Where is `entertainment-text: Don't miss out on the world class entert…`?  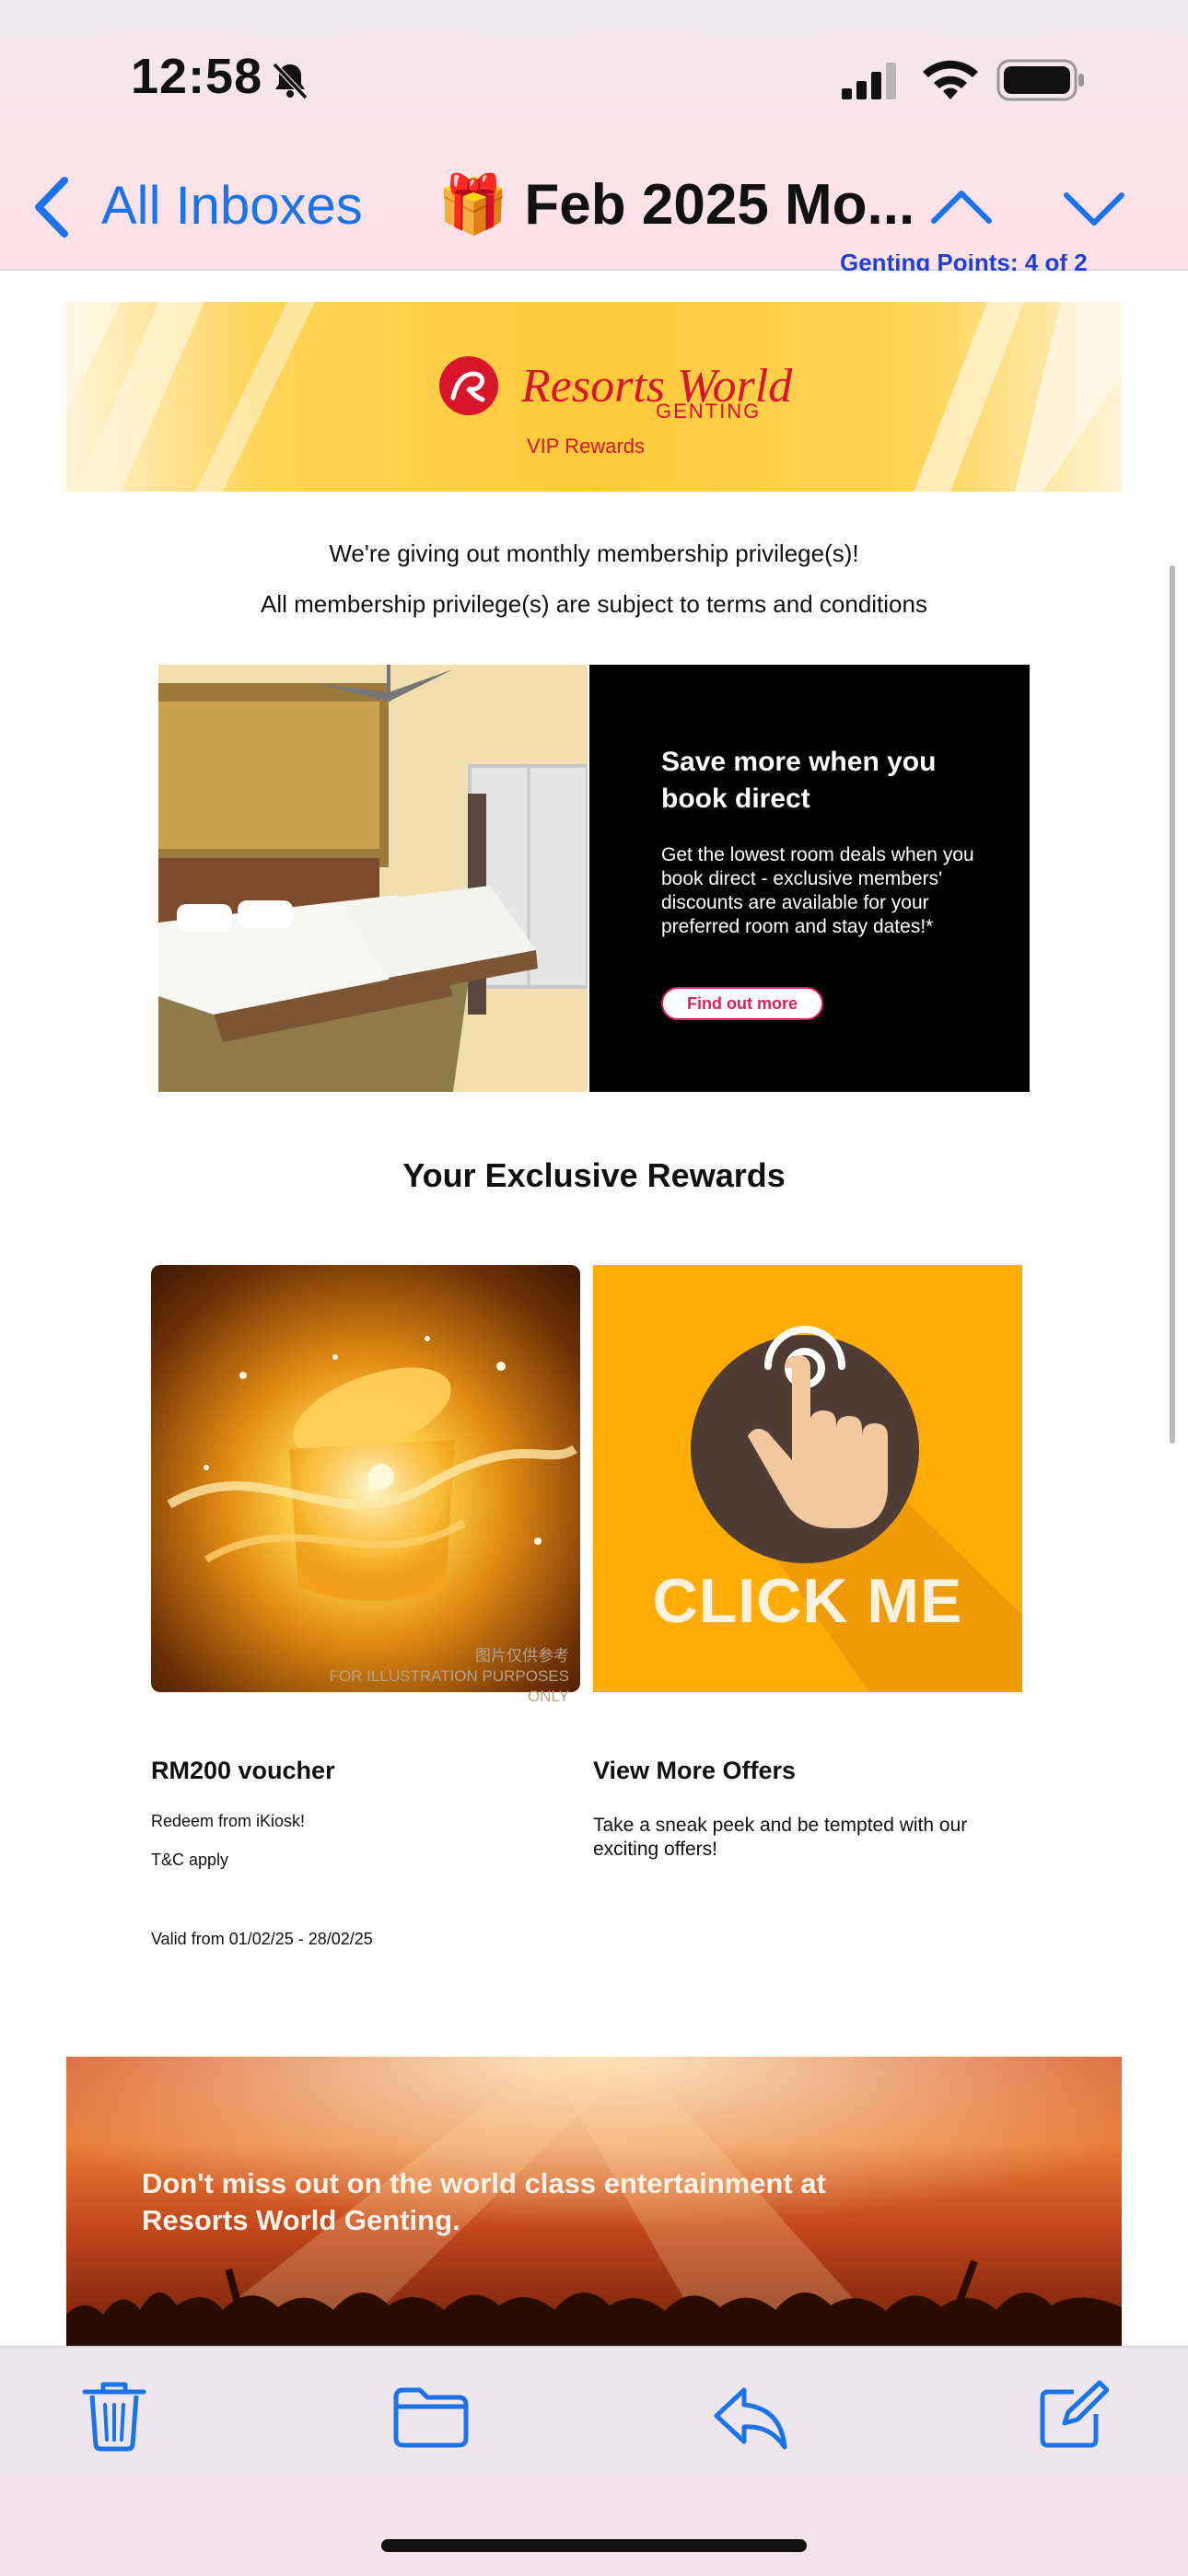 entertainment-text: Don't miss out on the world class entert… is located at coordinates (484, 2201).